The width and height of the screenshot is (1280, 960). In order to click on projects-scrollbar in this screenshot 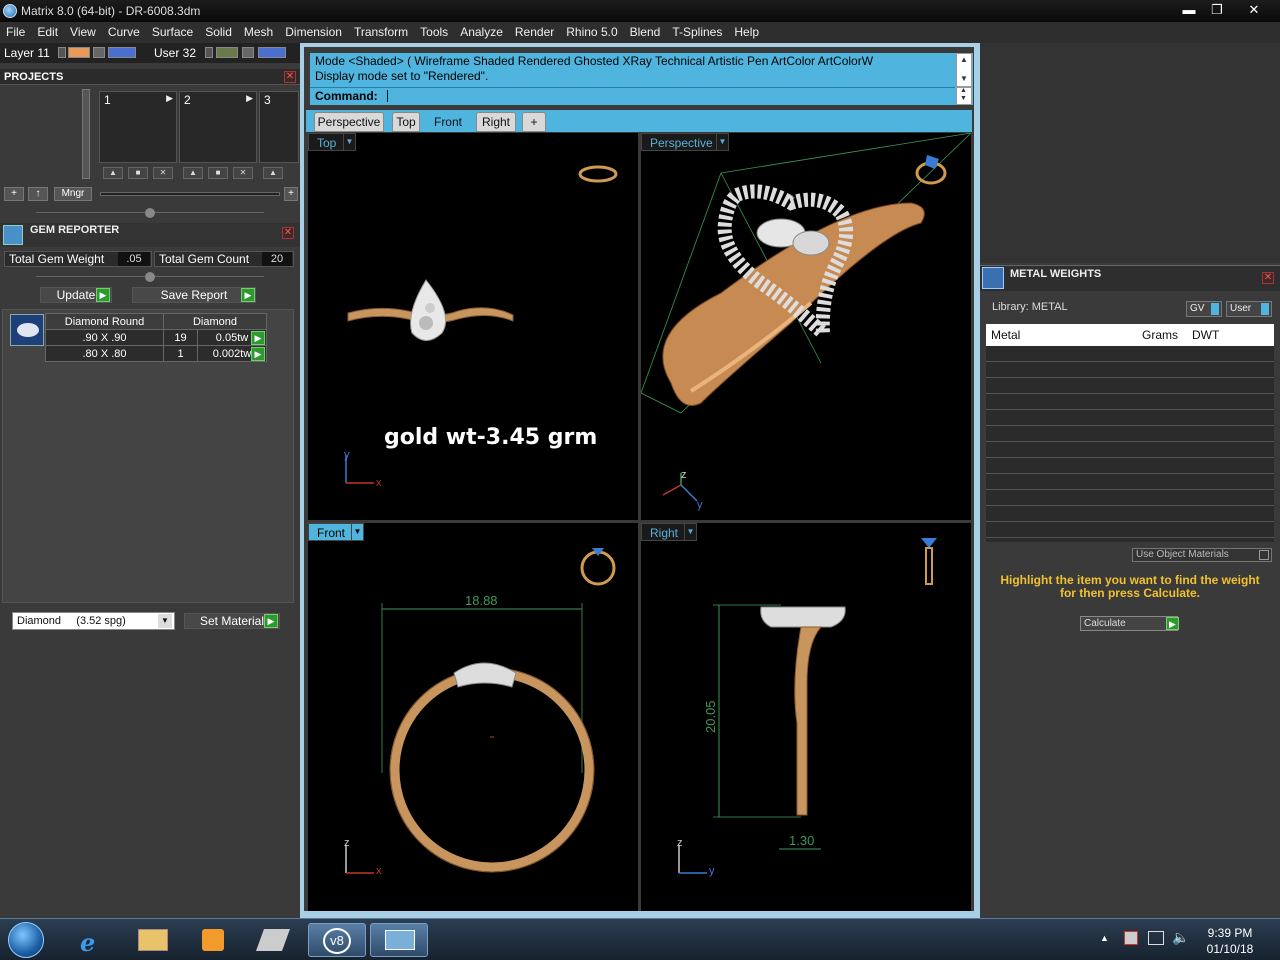, I will do `click(86, 134)`.